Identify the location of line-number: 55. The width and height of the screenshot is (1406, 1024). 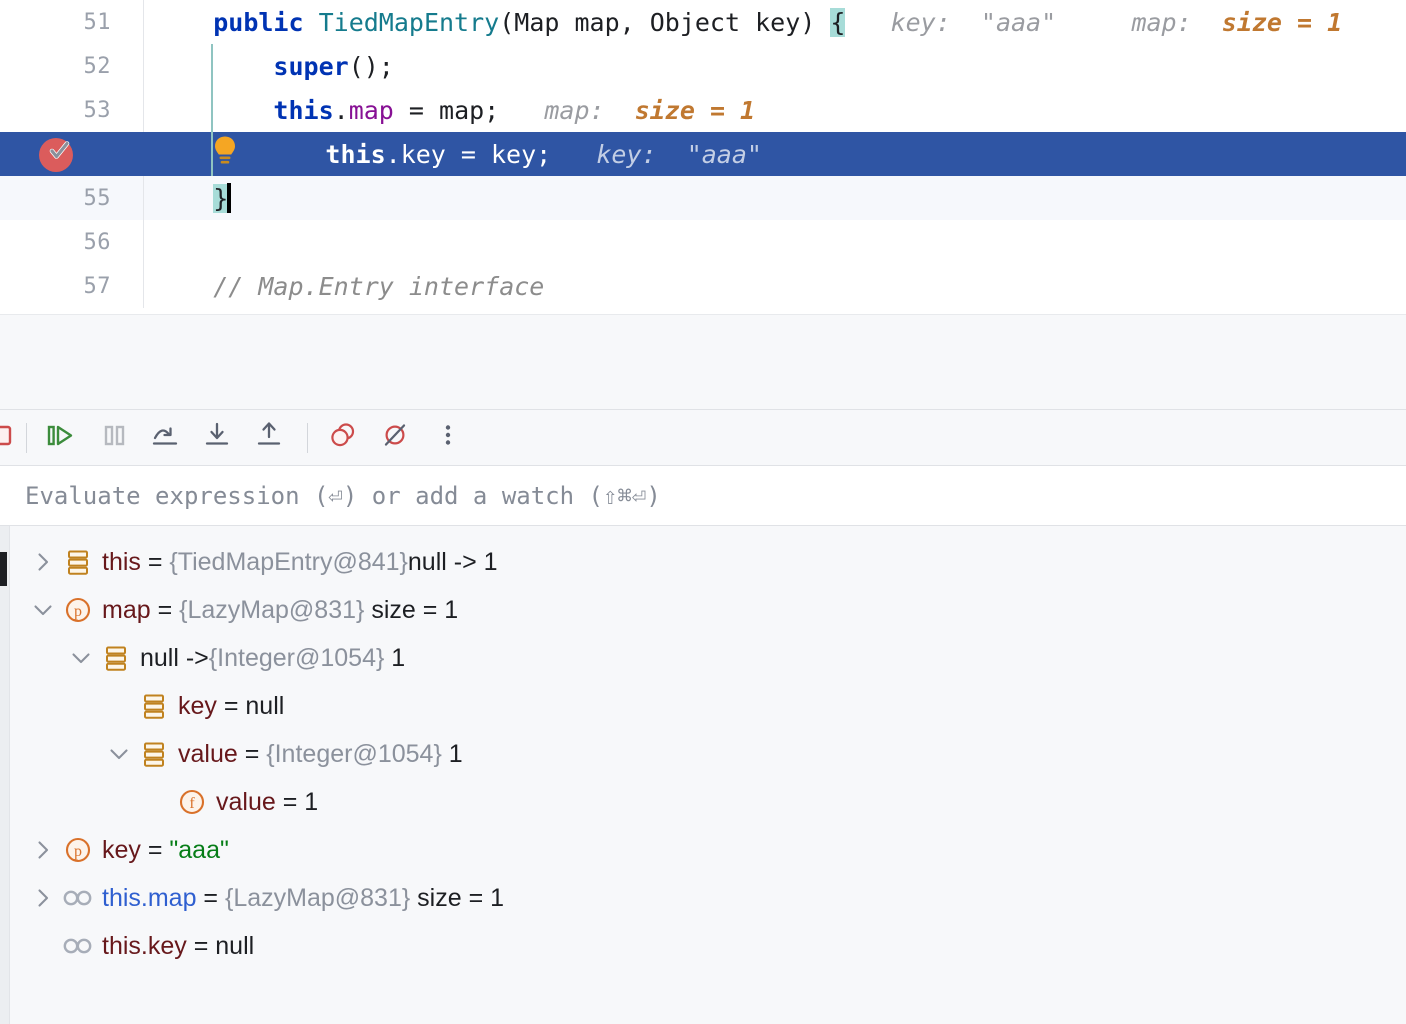
(97, 198).